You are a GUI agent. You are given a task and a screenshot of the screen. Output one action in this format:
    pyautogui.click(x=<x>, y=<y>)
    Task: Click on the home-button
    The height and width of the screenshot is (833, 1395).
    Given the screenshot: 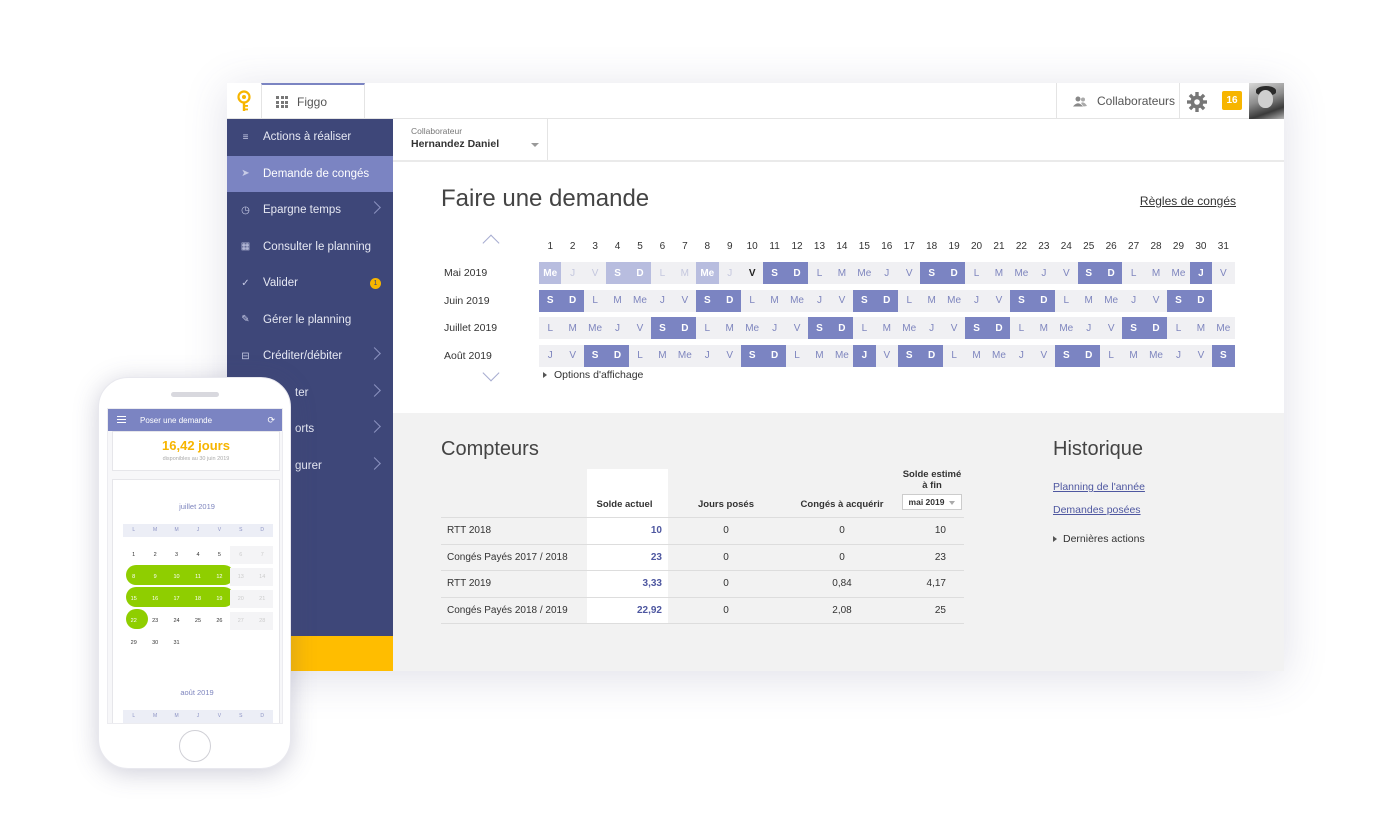 What is the action you would take?
    pyautogui.click(x=195, y=746)
    